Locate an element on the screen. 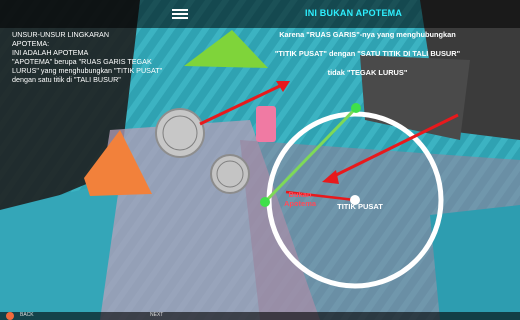 This screenshot has width=520, height=320. pink-eraser is located at coordinates (266, 124).